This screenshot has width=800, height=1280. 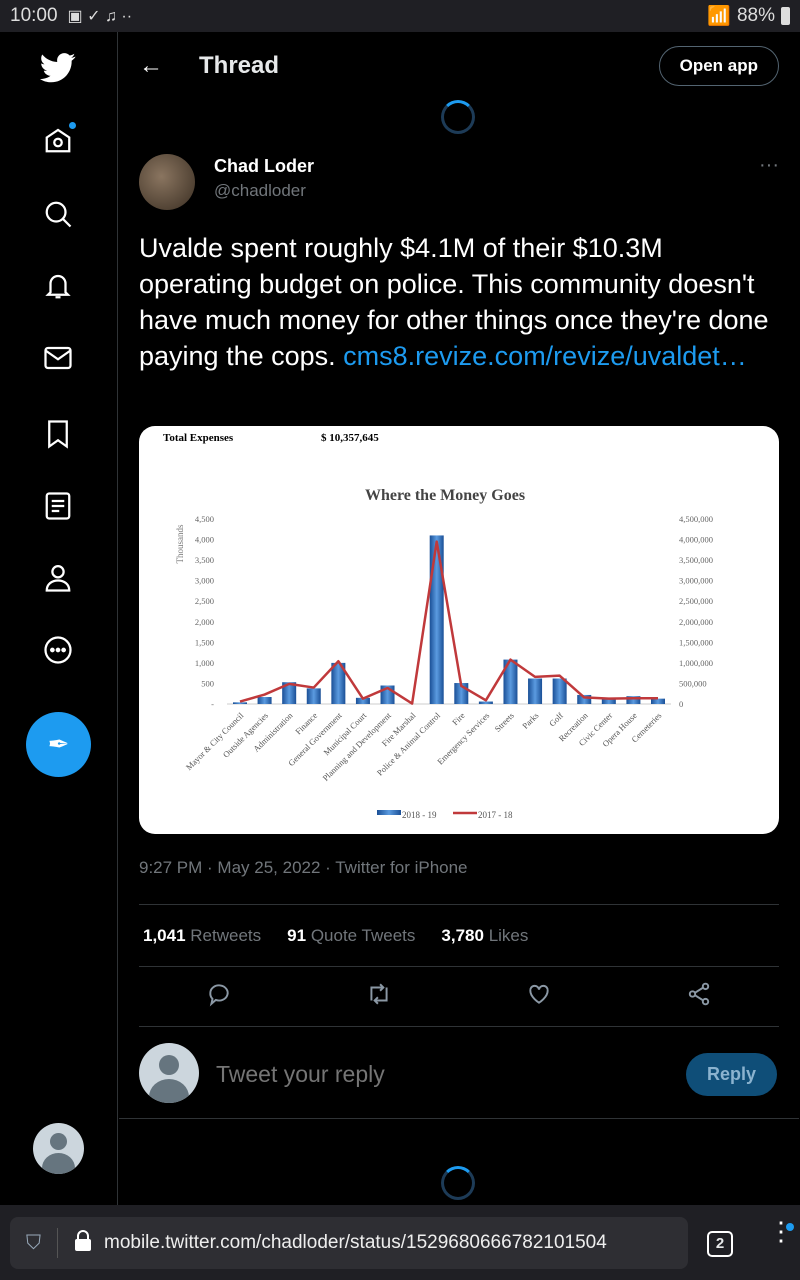 What do you see at coordinates (58, 140) in the screenshot?
I see `home-icon` at bounding box center [58, 140].